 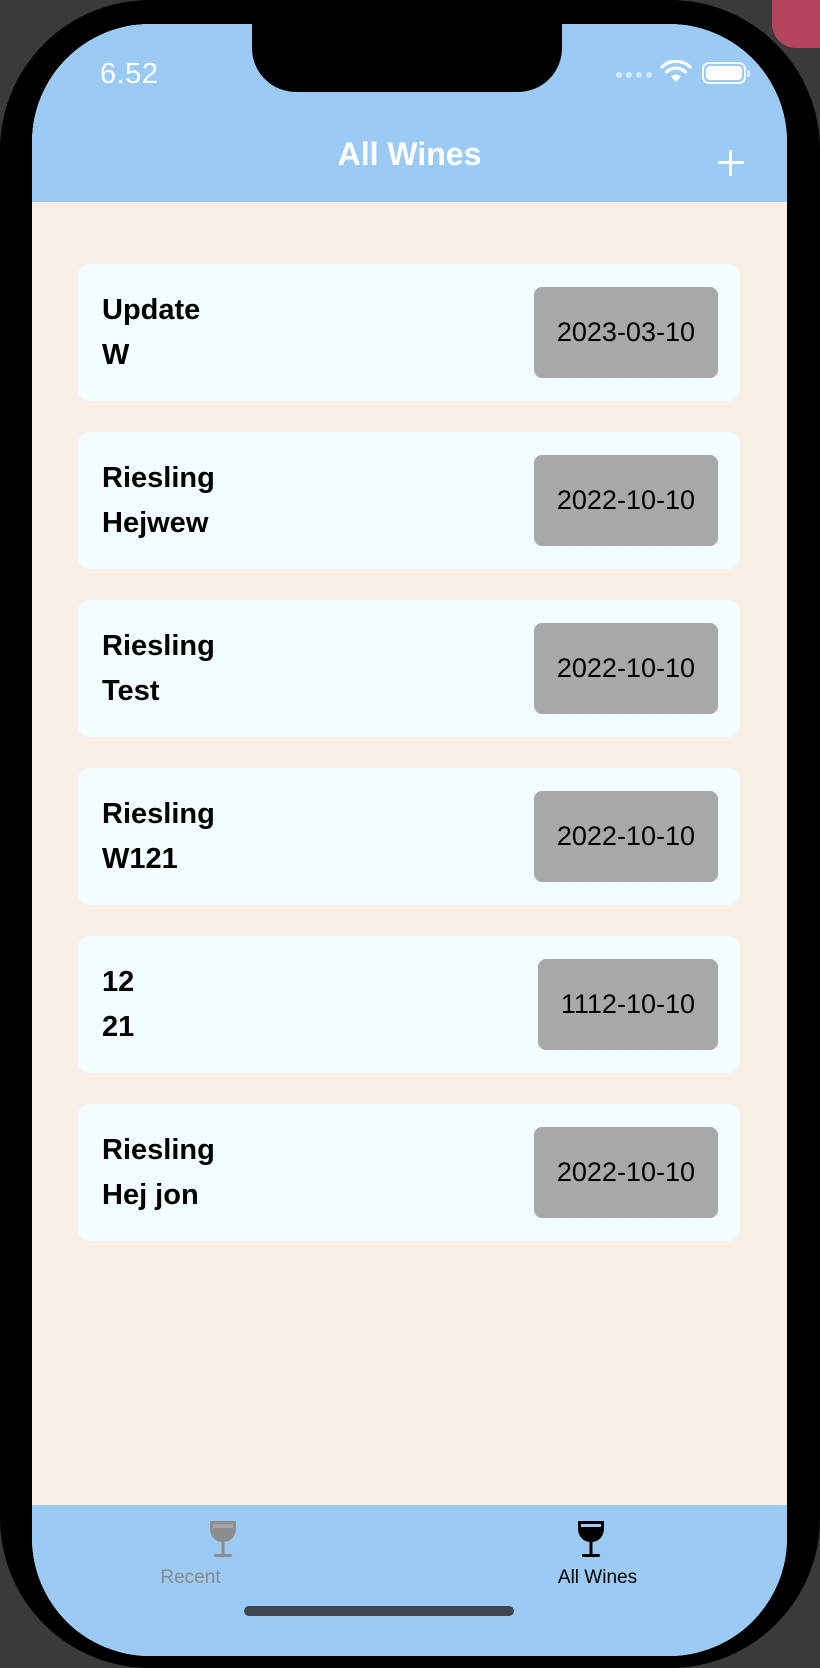 I want to click on tab-recent: Recent, so click(x=220, y=1580).